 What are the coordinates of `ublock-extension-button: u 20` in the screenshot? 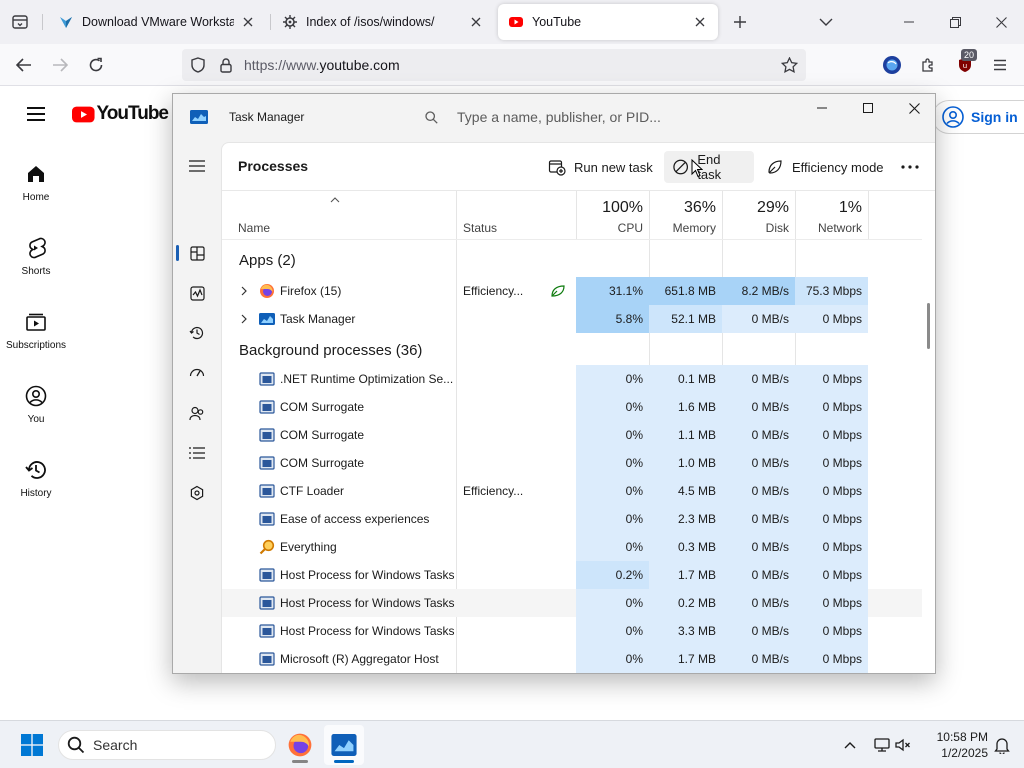 It's located at (965, 64).